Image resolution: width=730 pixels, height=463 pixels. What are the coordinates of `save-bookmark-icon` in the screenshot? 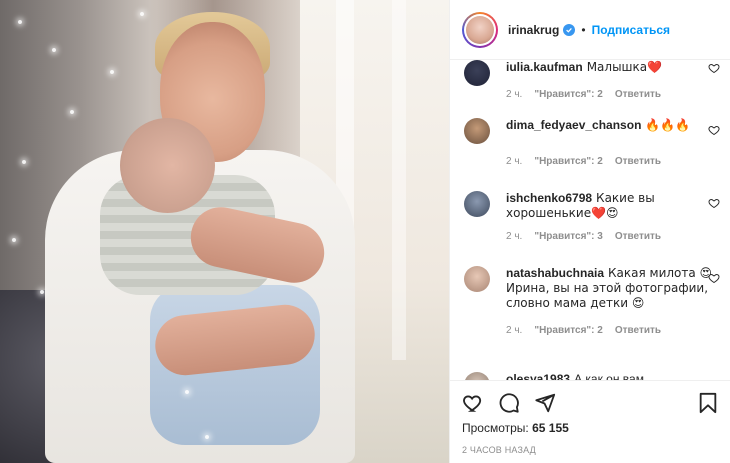 It's located at (708, 403).